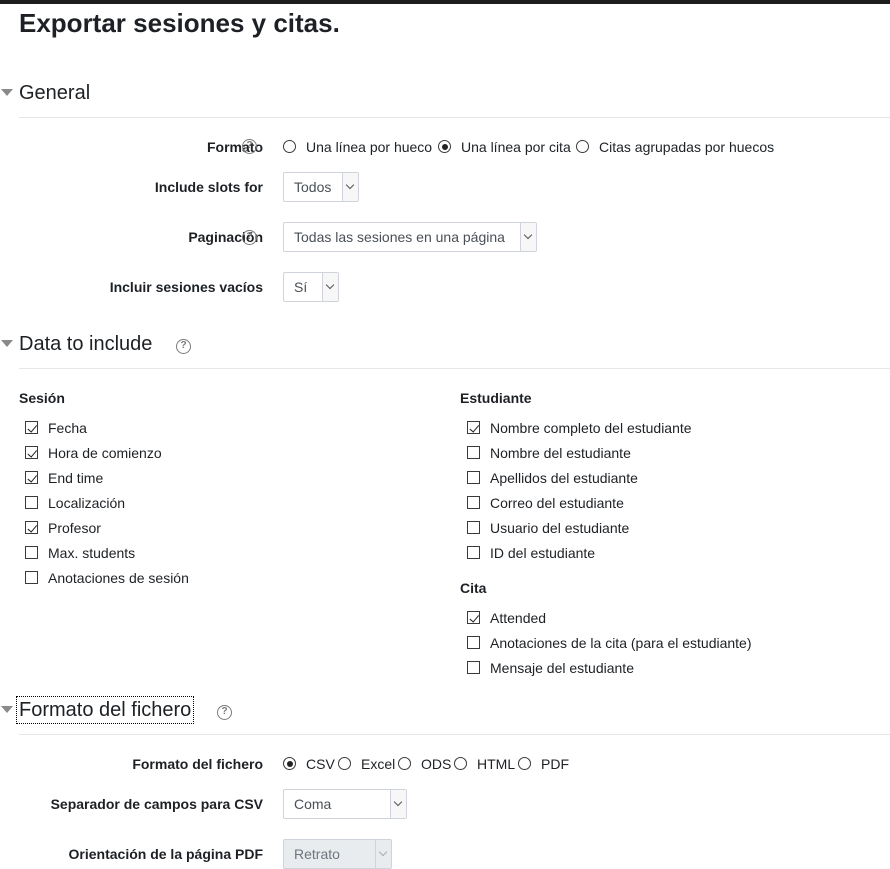  Describe the element at coordinates (559, 528) in the screenshot. I see `checkbox-label: Usuario del estudiante` at that location.